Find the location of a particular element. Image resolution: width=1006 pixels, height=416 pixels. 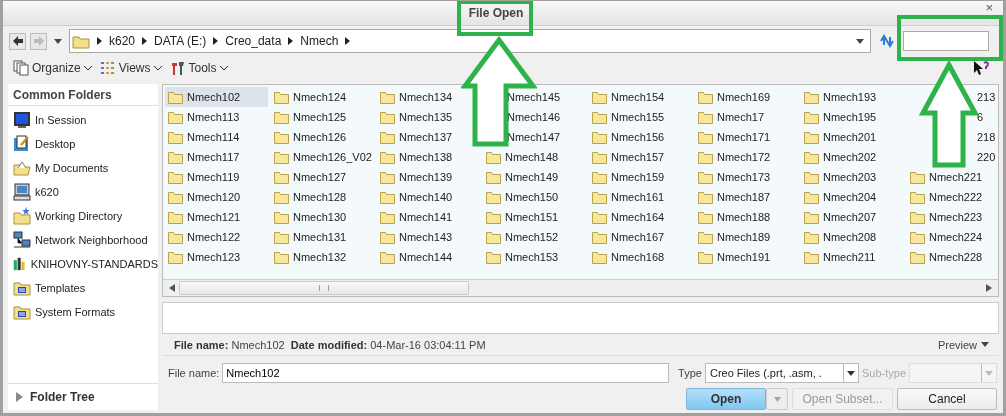

sidebar-item: Desktop is located at coordinates (83, 144).